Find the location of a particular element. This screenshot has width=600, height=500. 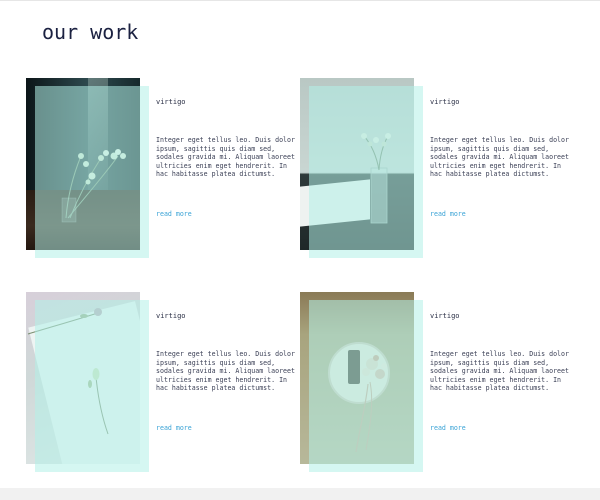

bottom-band is located at coordinates (300, 494).